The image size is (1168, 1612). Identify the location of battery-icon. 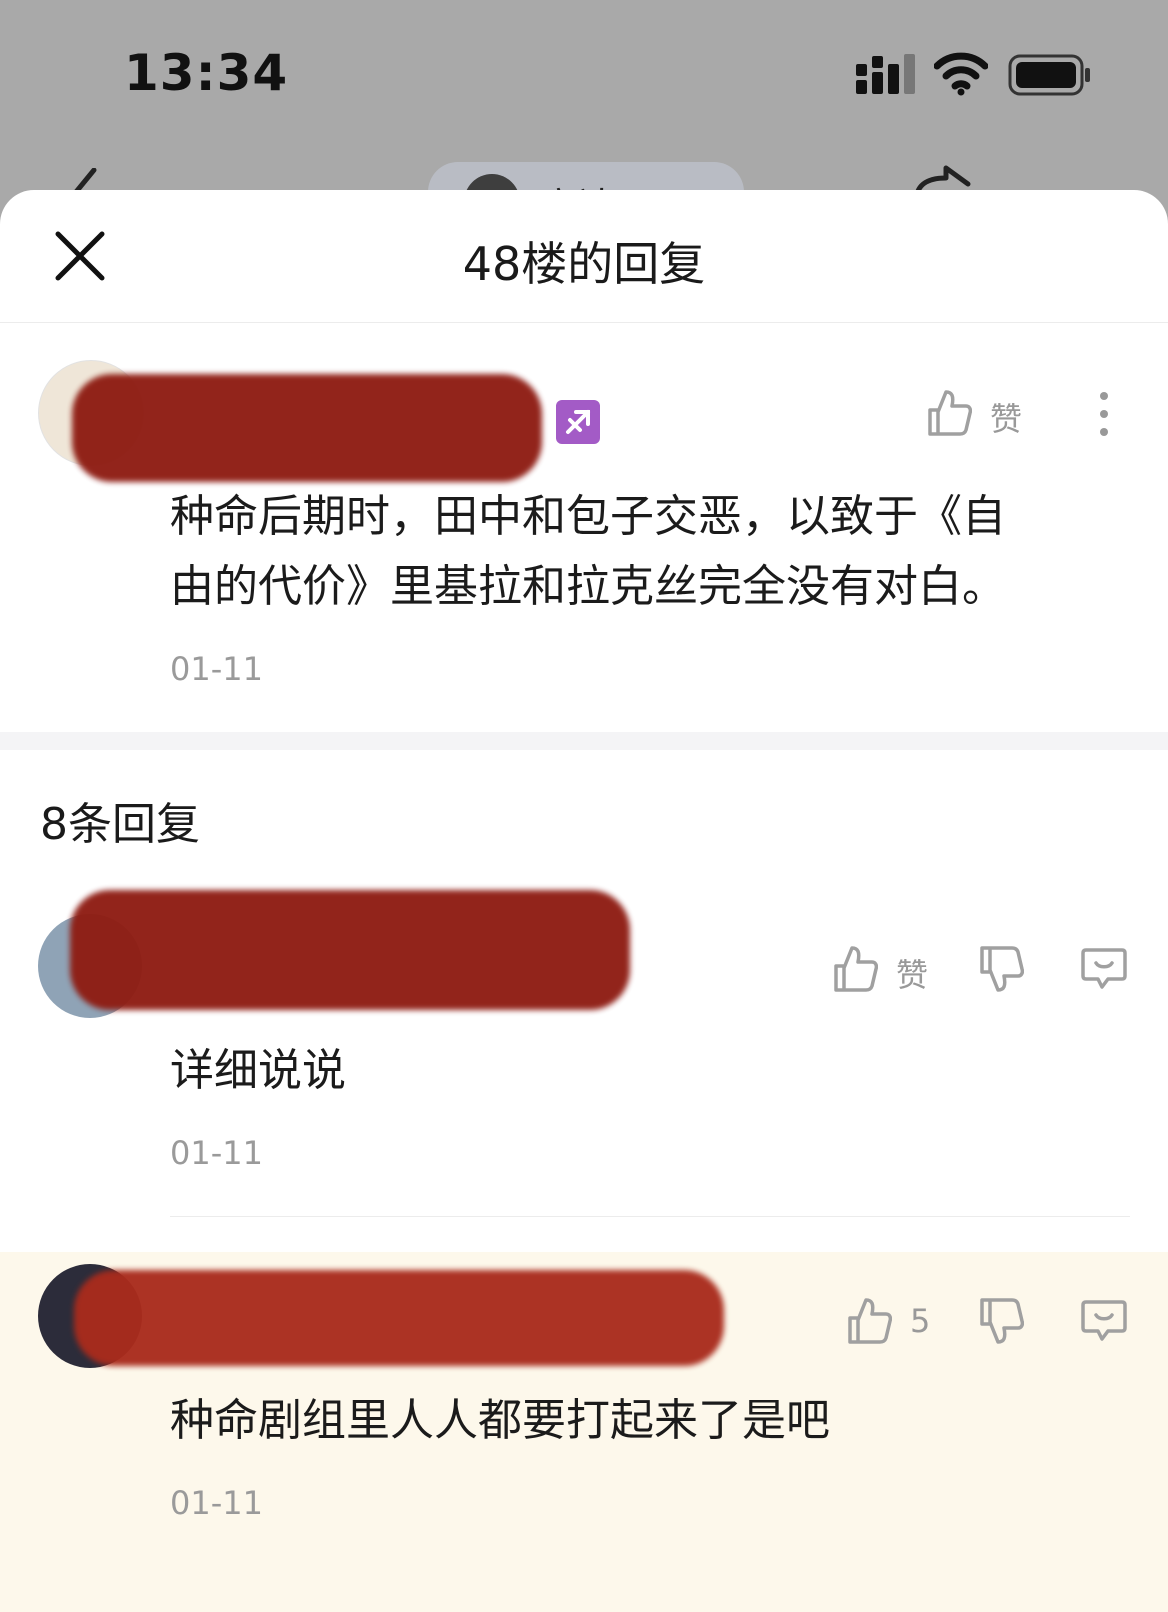
(1049, 75).